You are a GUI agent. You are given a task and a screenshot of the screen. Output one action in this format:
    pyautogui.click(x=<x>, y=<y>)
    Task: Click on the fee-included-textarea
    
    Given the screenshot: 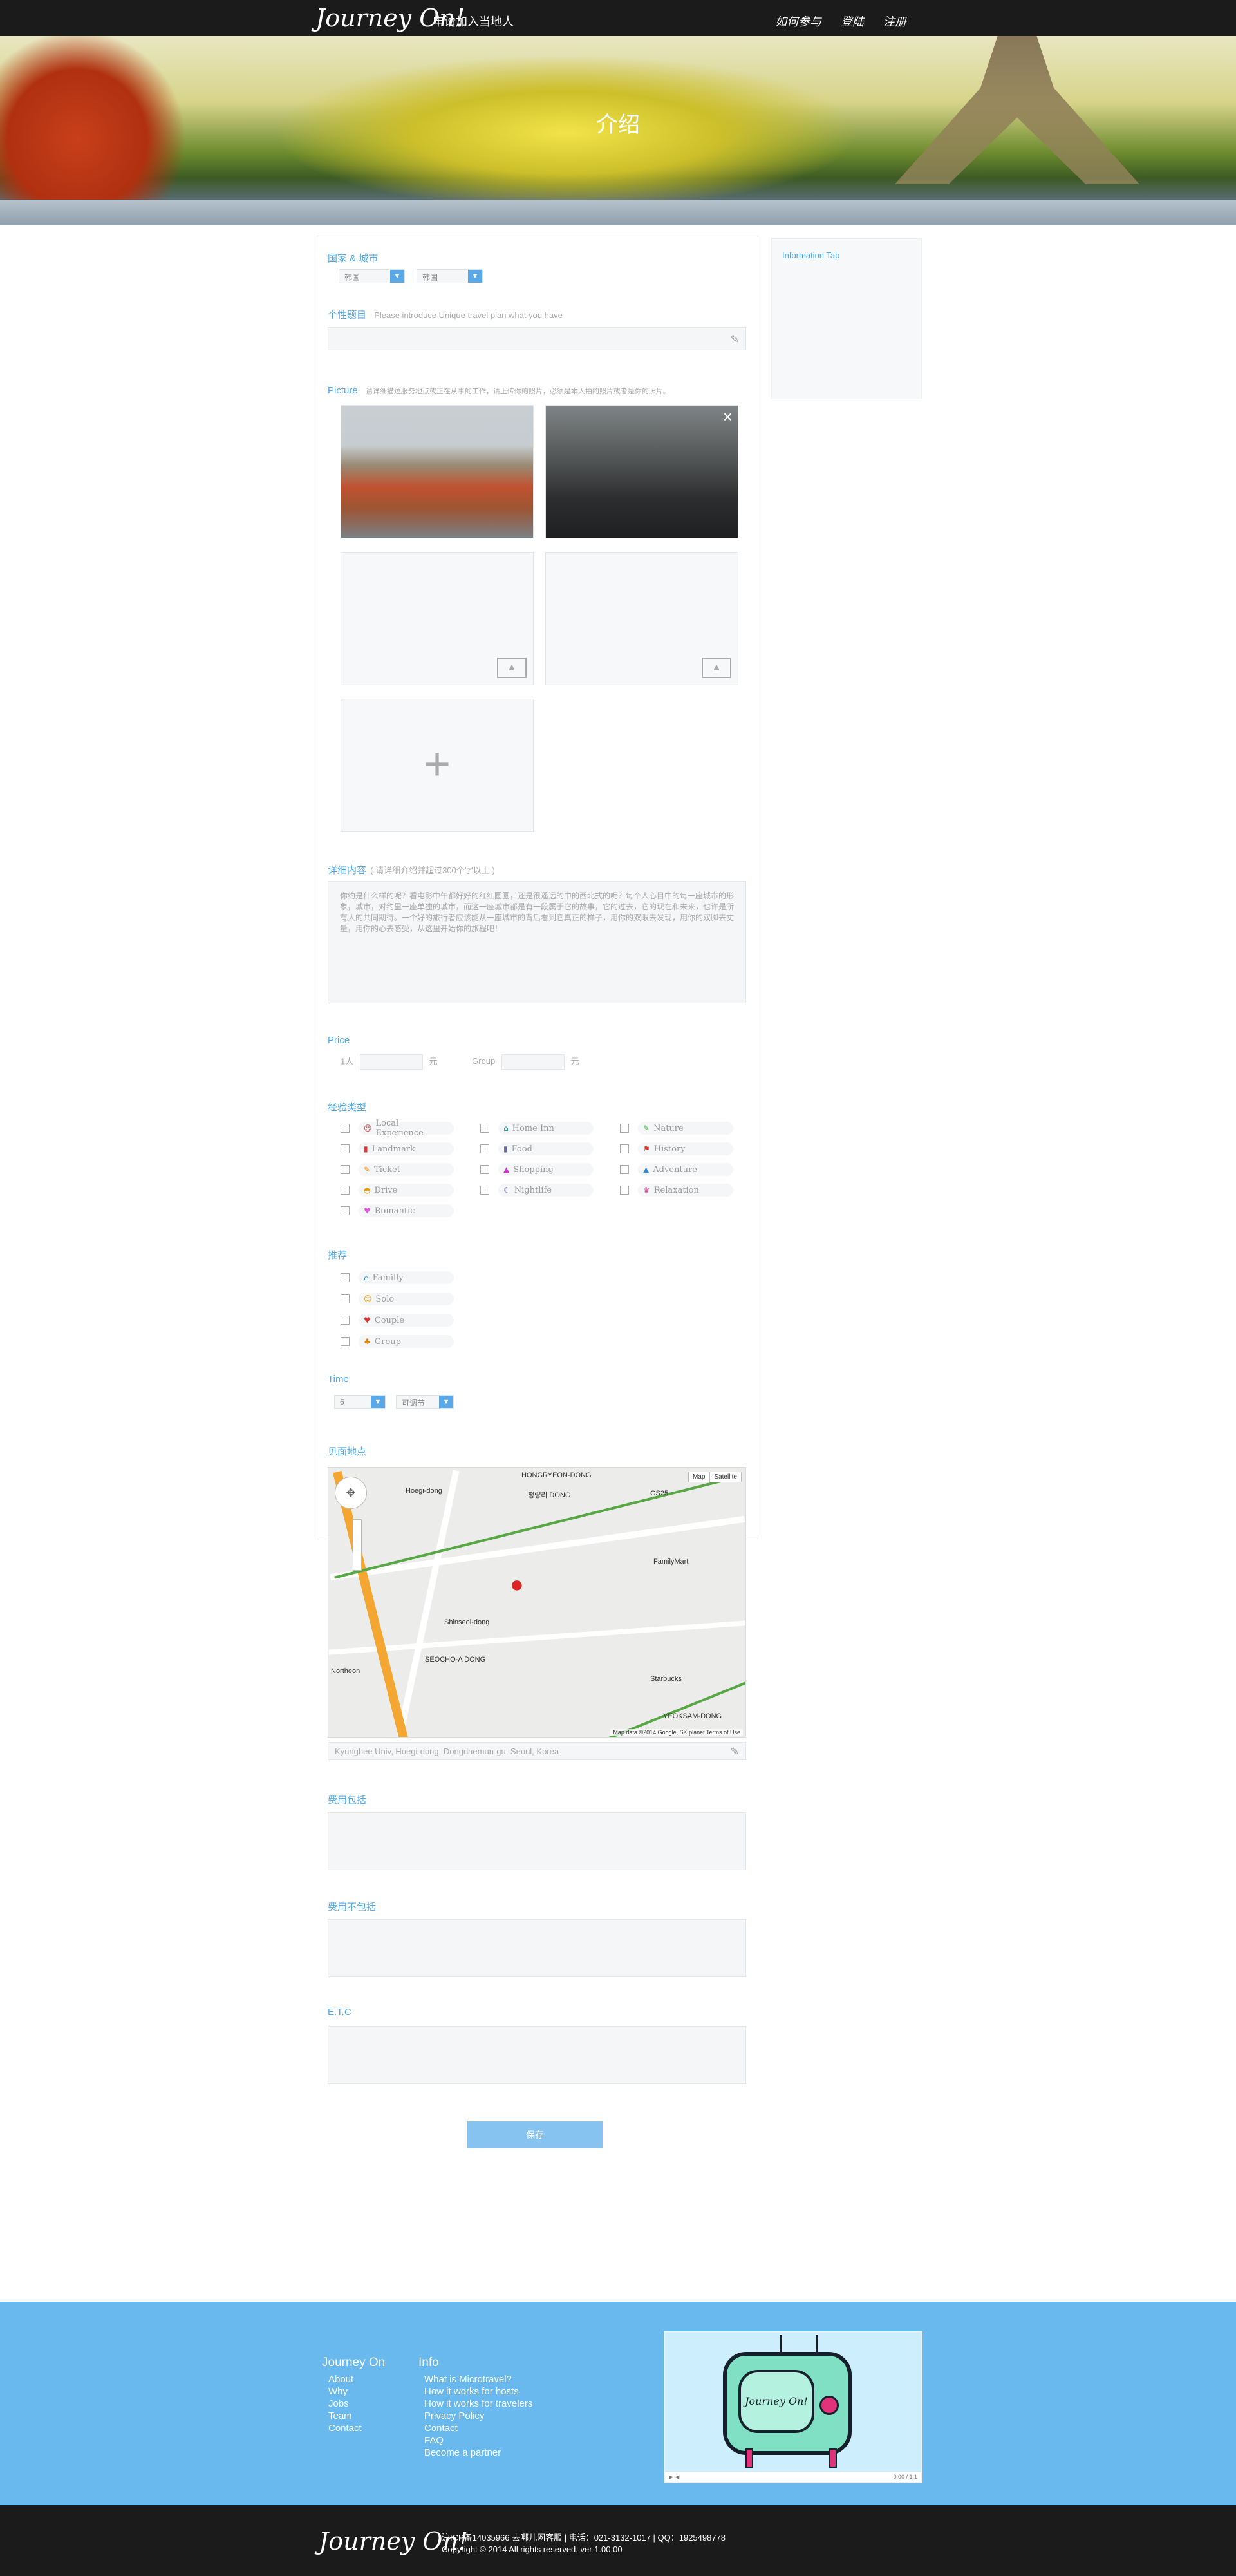 What is the action you would take?
    pyautogui.click(x=537, y=1841)
    